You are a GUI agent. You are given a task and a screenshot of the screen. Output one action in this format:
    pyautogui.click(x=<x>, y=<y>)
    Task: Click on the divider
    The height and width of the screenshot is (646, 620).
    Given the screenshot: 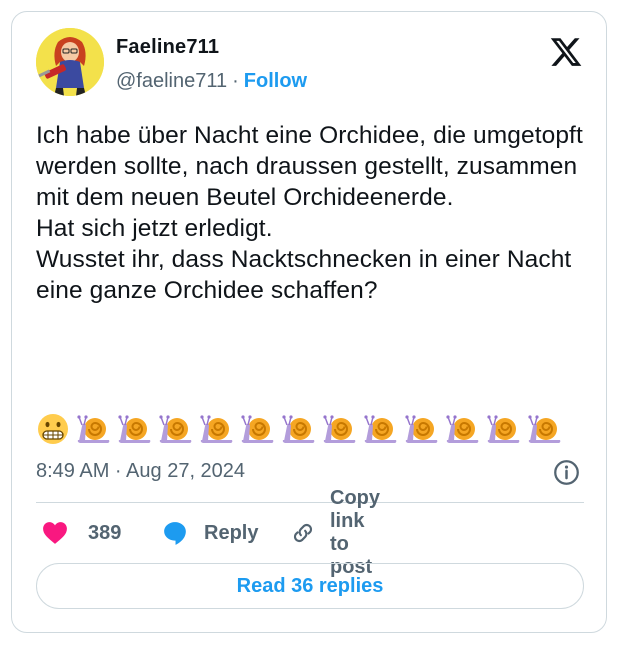 What is the action you would take?
    pyautogui.click(x=310, y=502)
    